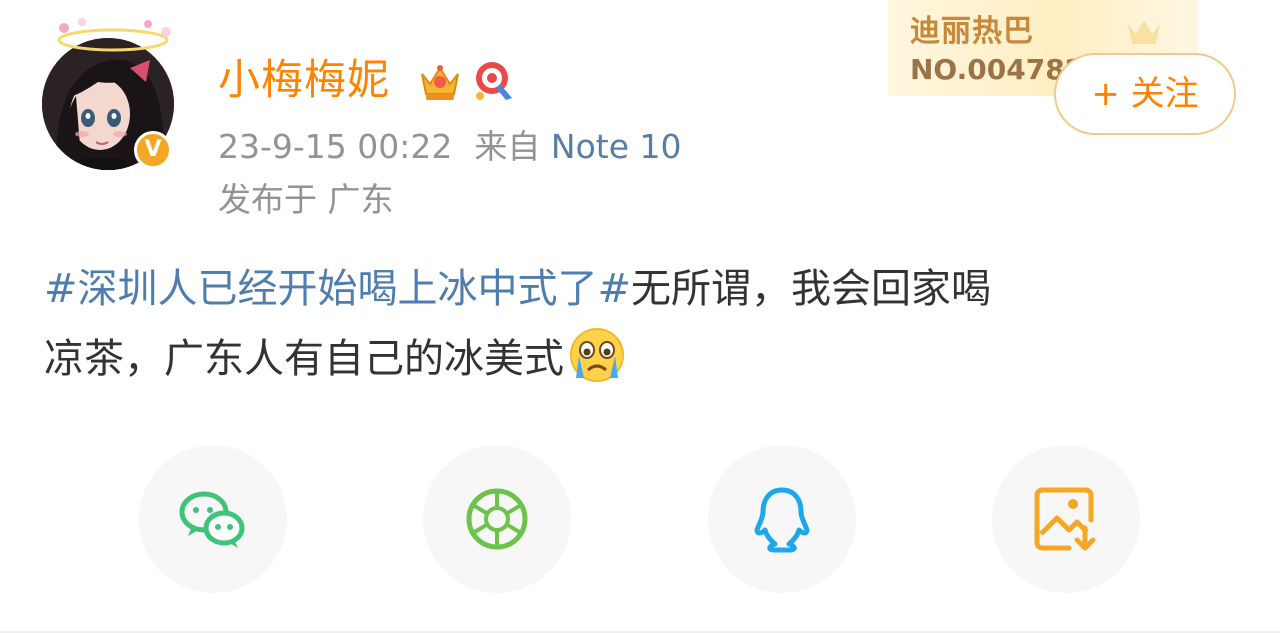 Image resolution: width=1280 pixels, height=633 pixels. Describe the element at coordinates (972, 31) in the screenshot. I see `fan-card-name: 迪丽热巴` at that location.